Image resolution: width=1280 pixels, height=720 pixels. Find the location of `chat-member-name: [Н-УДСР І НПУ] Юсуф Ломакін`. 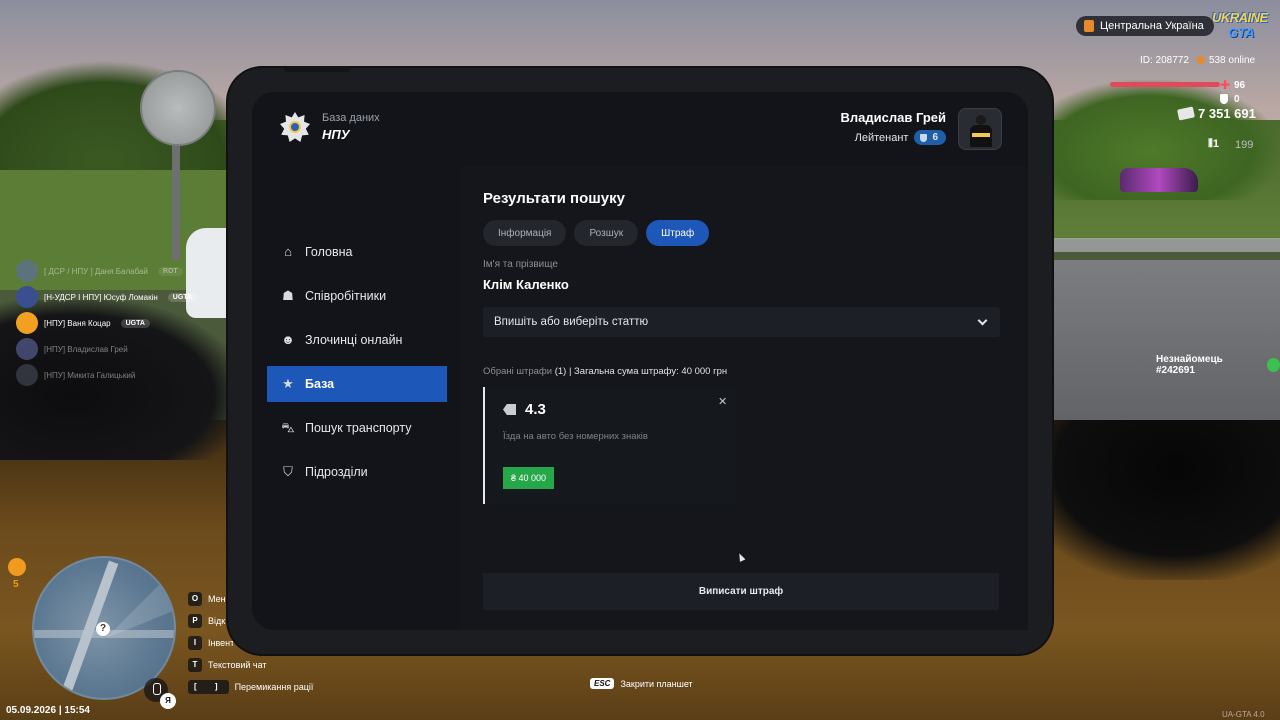

chat-member-name: [Н-УДСР І НПУ] Юсуф Ломакін is located at coordinates (101, 297).